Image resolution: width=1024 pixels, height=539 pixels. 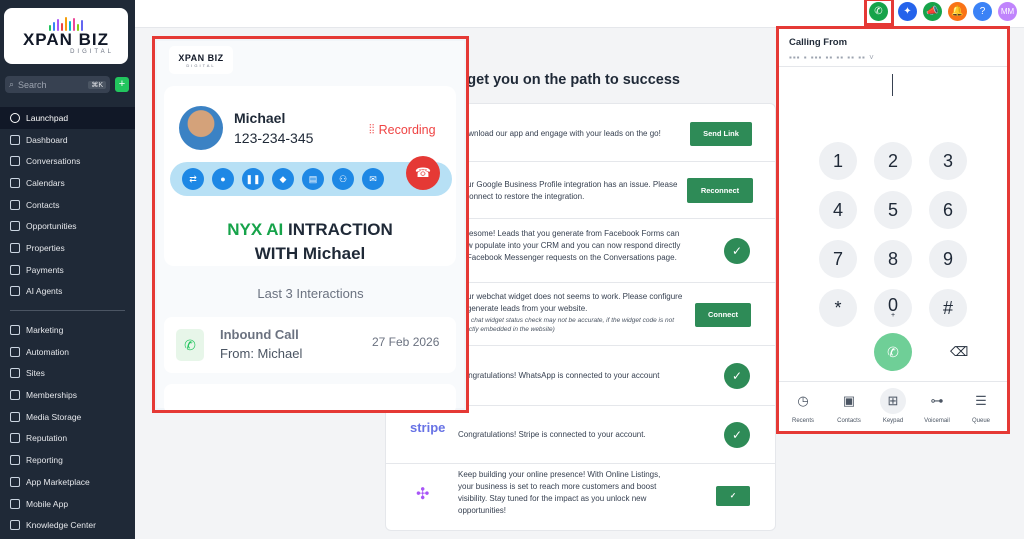 What do you see at coordinates (97, 84) in the screenshot?
I see `search-shortcut: ⌘K` at bounding box center [97, 84].